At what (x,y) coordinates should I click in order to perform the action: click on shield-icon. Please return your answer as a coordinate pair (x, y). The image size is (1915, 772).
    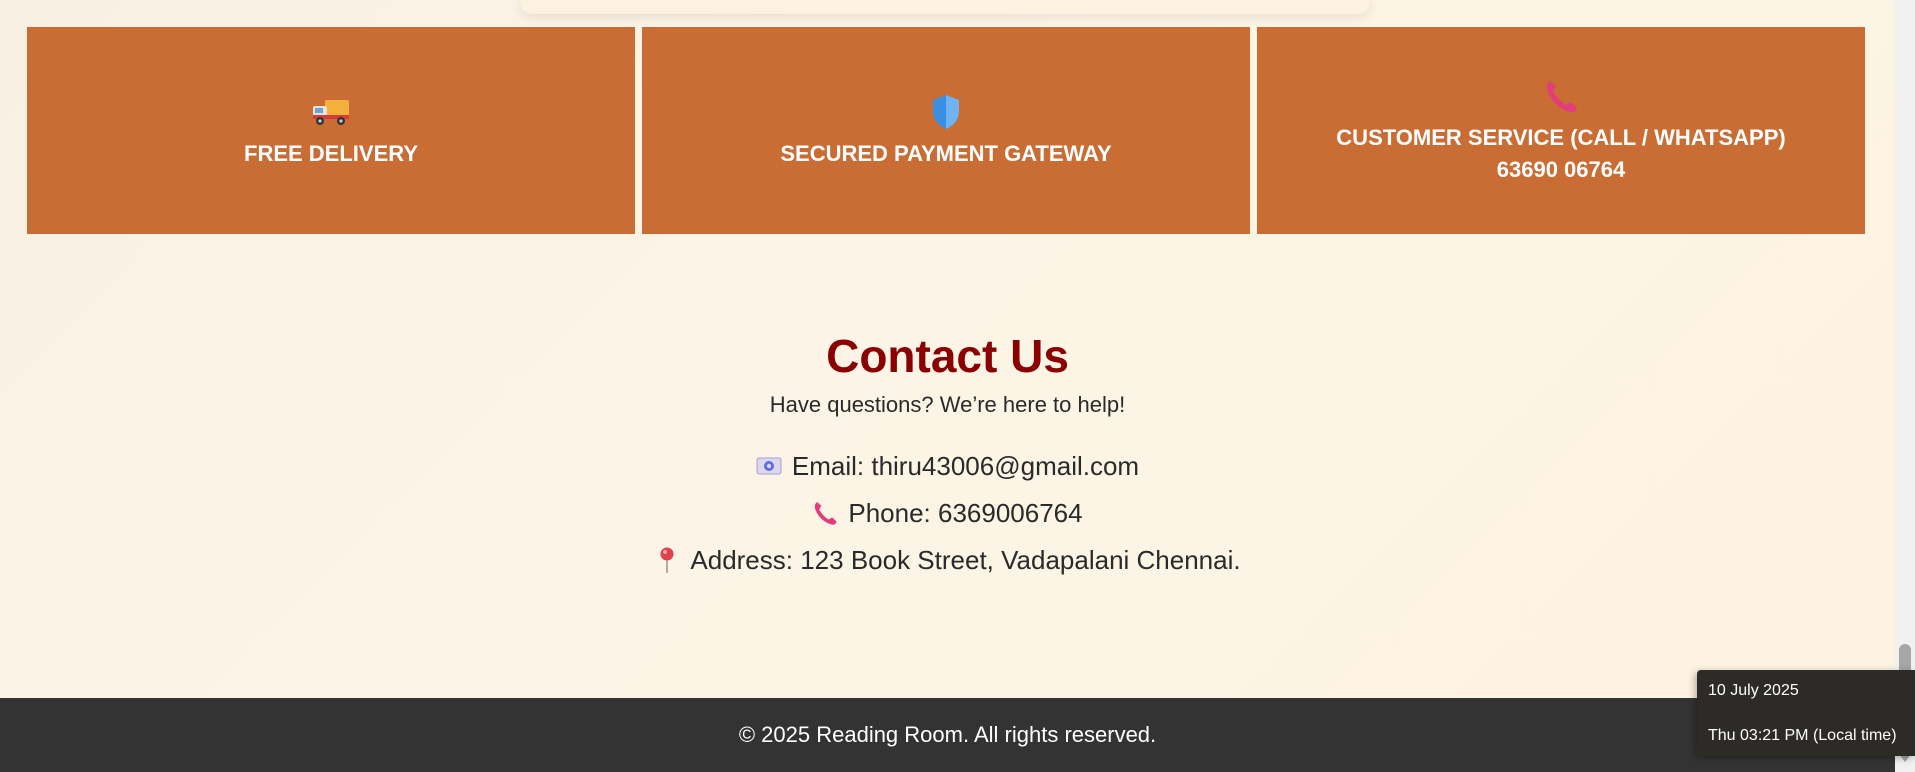
    Looking at the image, I should click on (946, 112).